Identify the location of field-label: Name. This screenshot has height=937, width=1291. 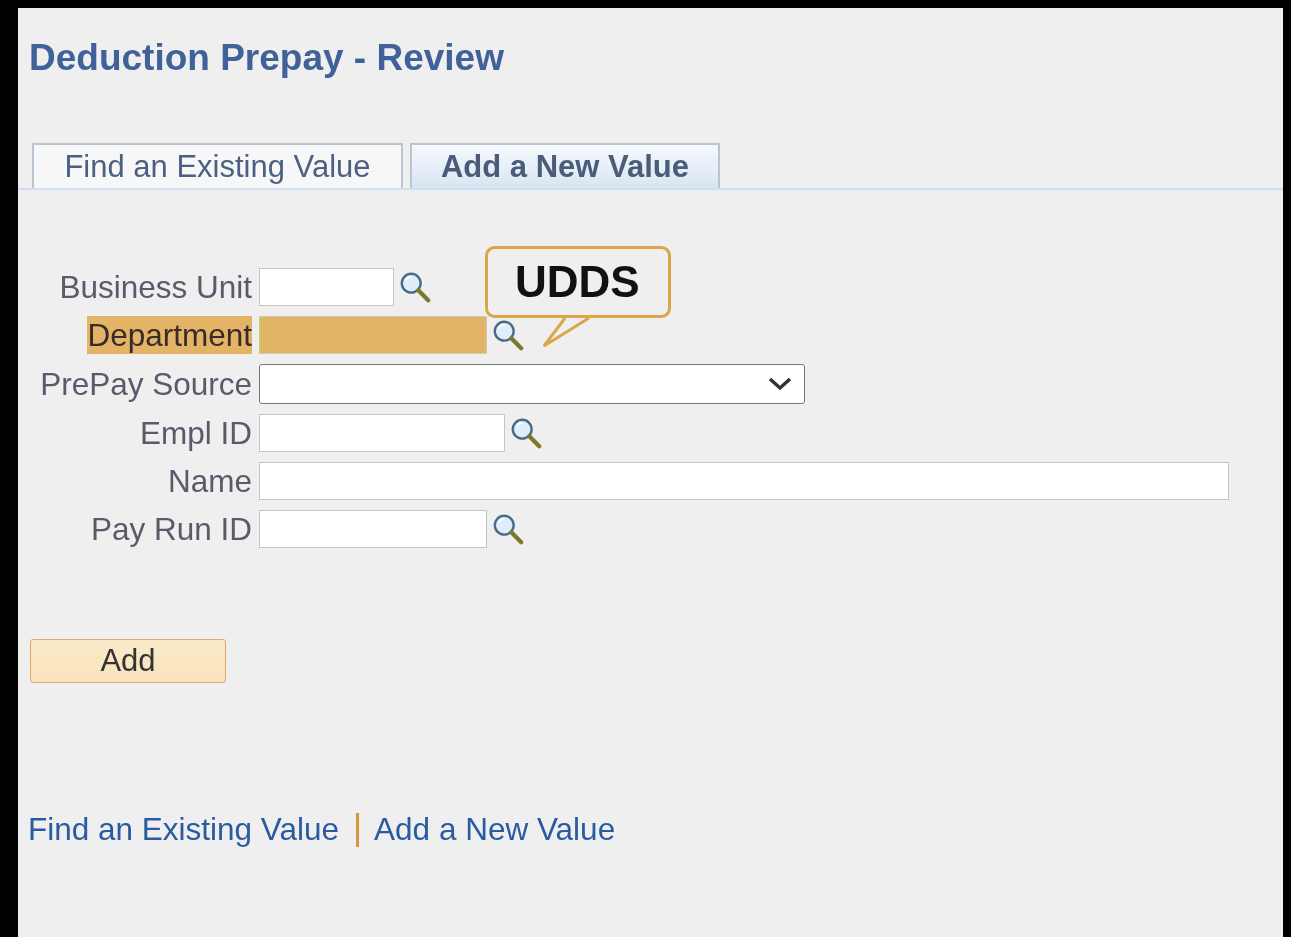
(209, 481).